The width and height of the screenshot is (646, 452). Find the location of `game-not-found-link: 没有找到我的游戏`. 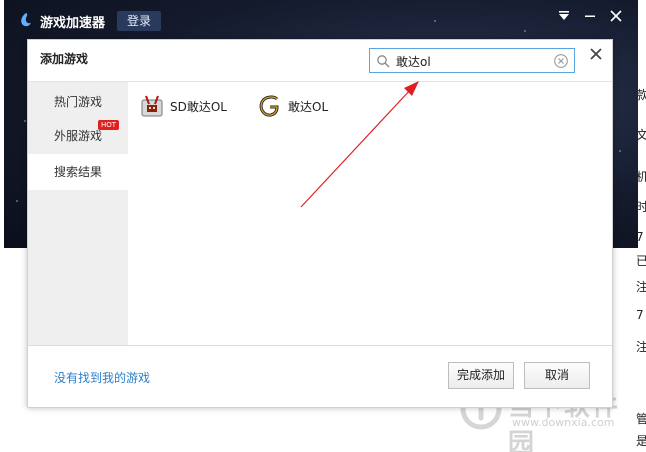

game-not-found-link: 没有找到我的游戏 is located at coordinates (102, 377).